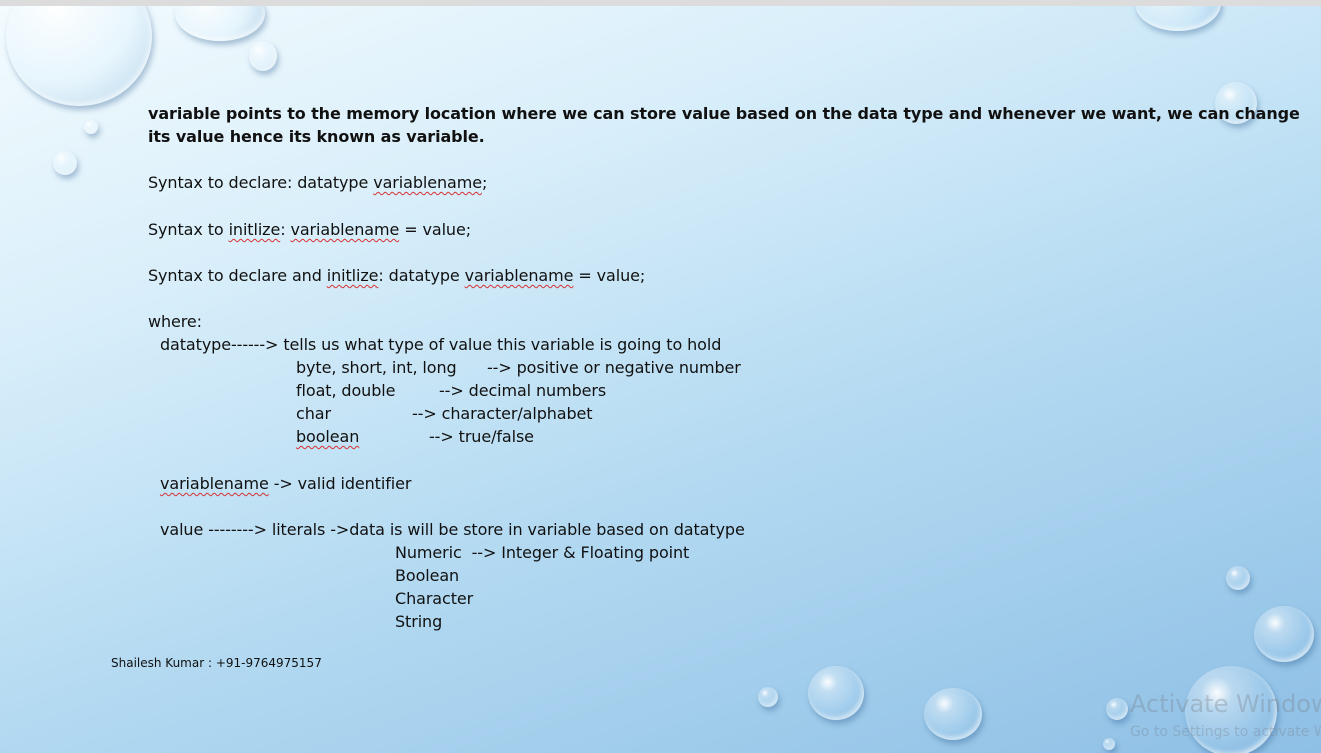  Describe the element at coordinates (346, 390) in the screenshot. I see `datatype-row-types: float, double` at that location.